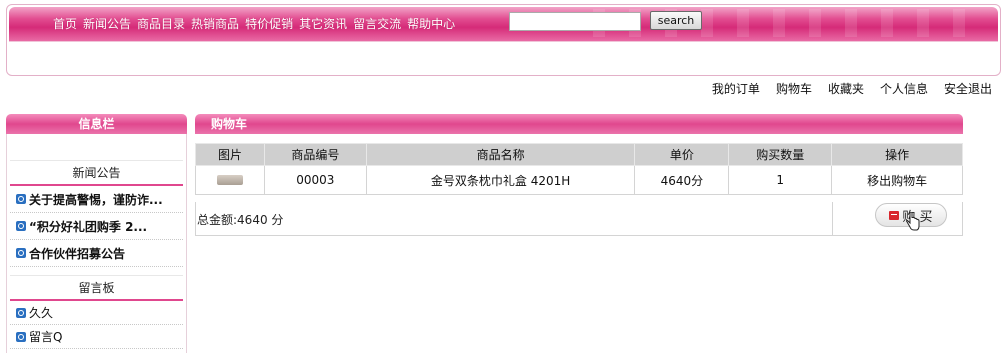  I want to click on news-section-title: 新闻公告, so click(96, 173).